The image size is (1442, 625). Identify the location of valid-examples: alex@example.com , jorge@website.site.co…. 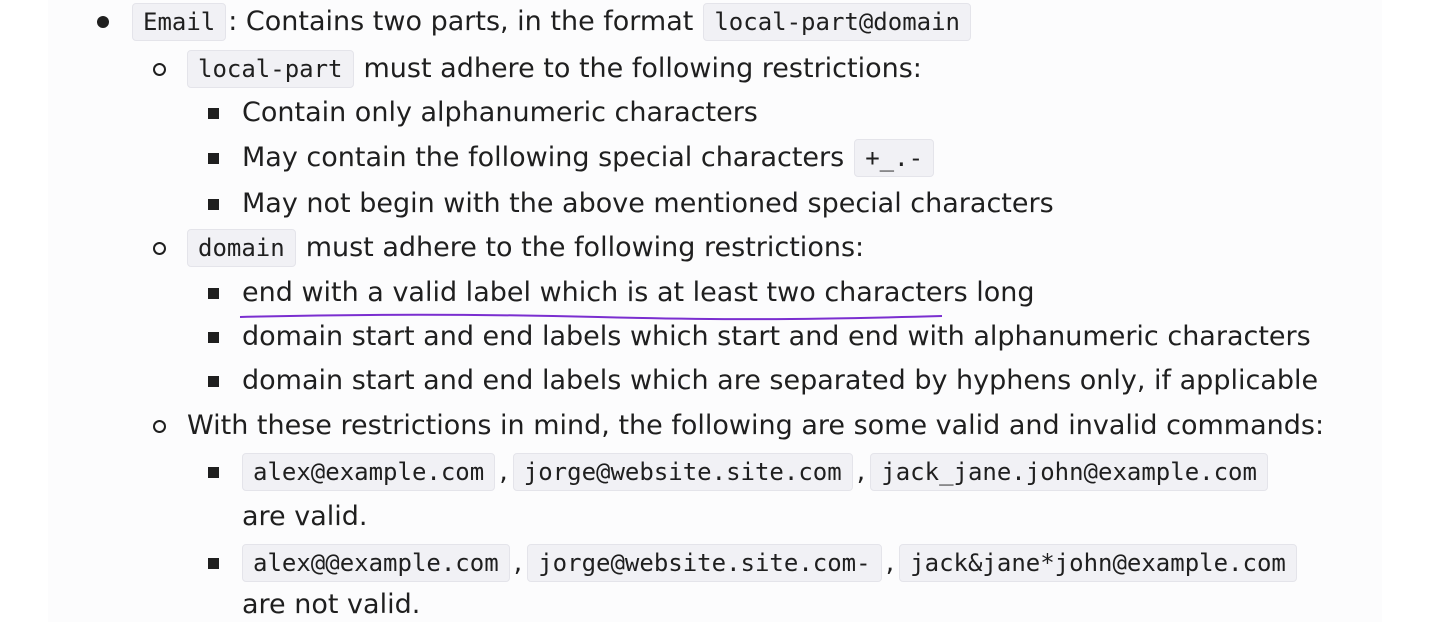
(755, 472).